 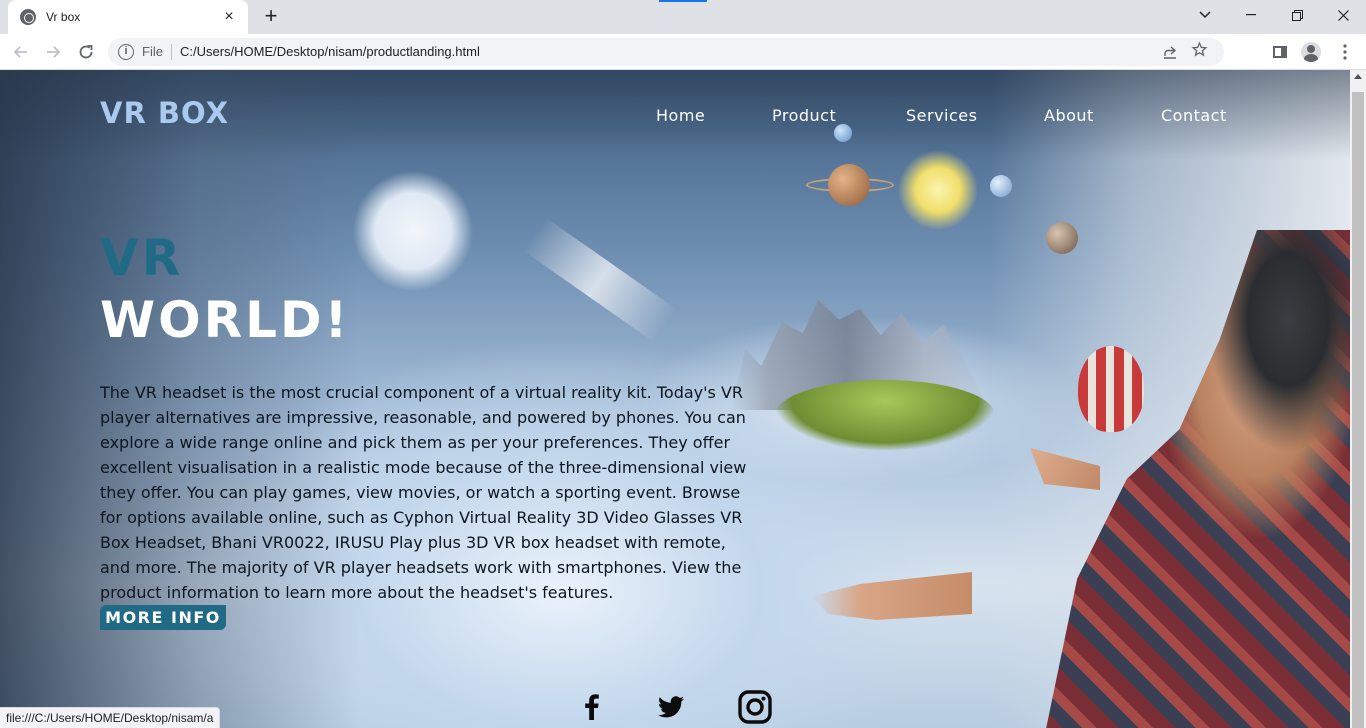 I want to click on planet-blue, so click(x=1001, y=186).